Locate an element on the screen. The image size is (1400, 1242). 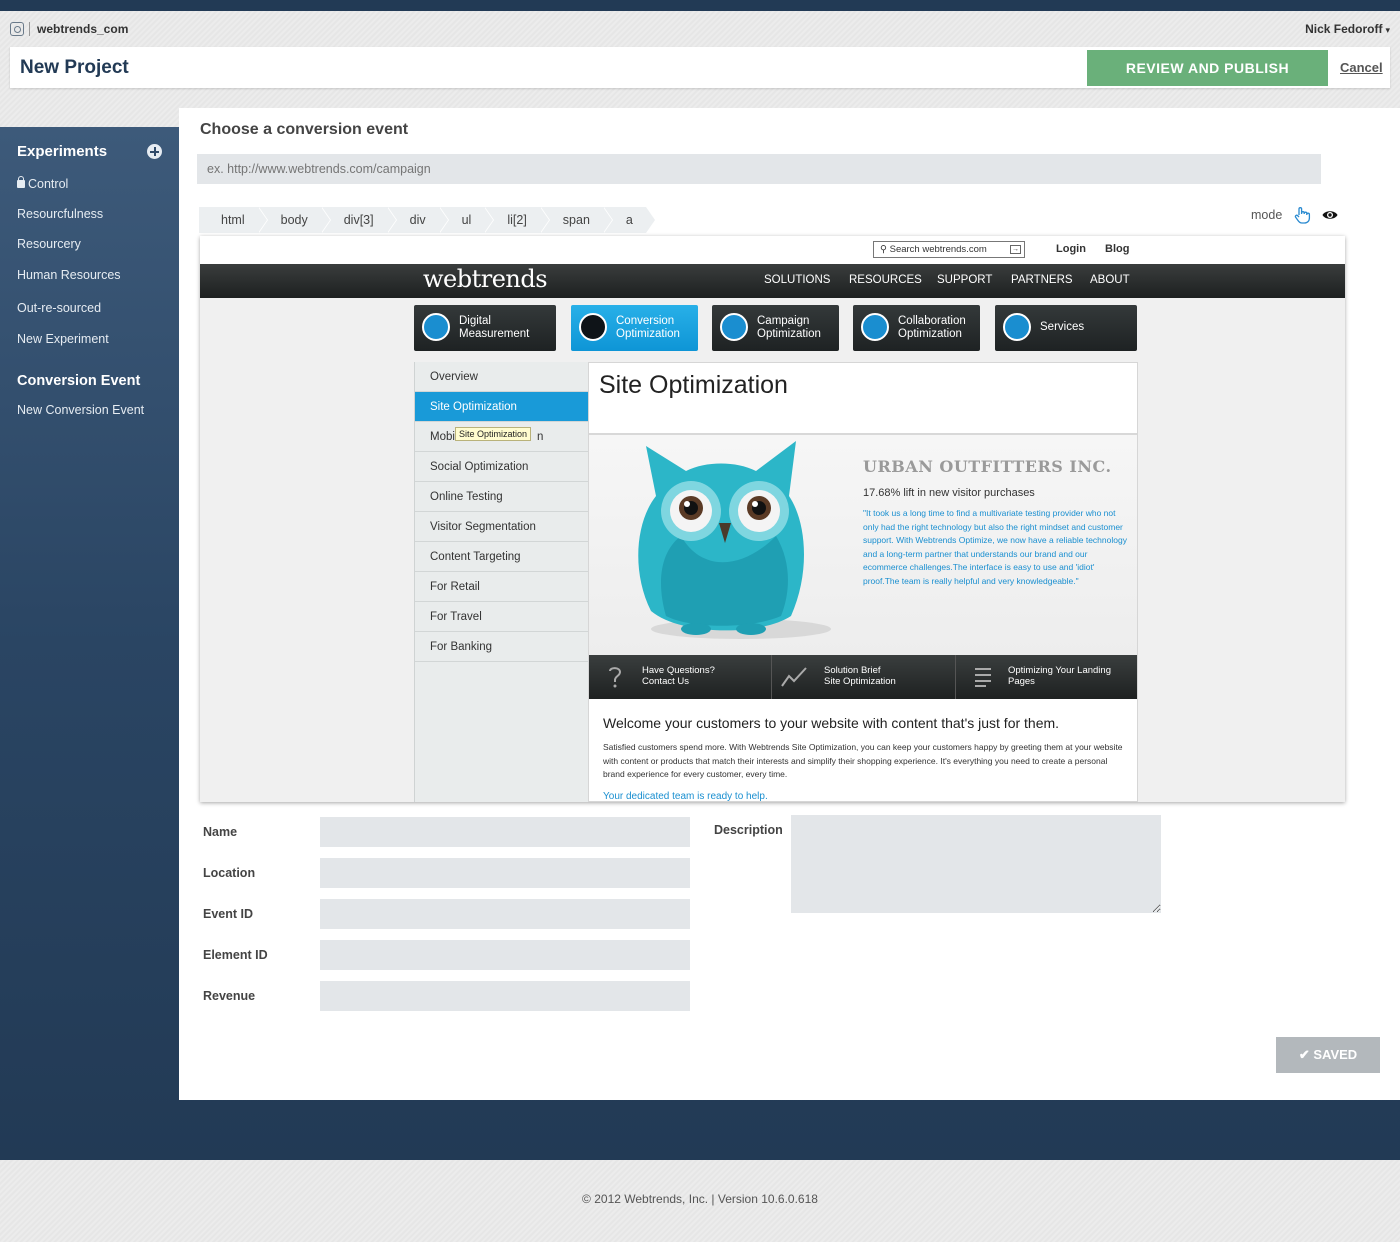
lift-stat: 17.68% lift in new visitor purchases is located at coordinates (949, 493).